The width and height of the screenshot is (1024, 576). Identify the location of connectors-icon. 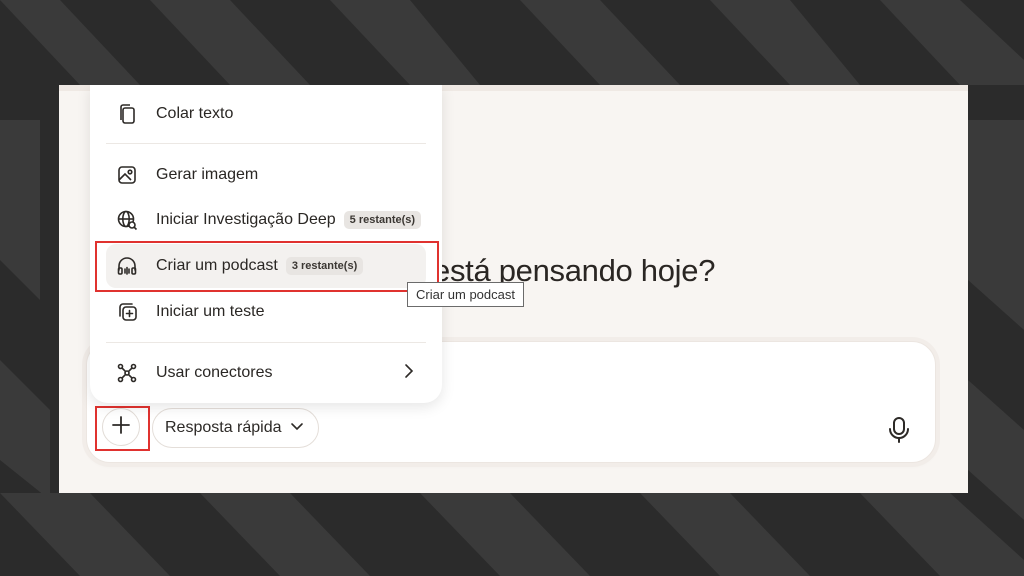
(127, 373).